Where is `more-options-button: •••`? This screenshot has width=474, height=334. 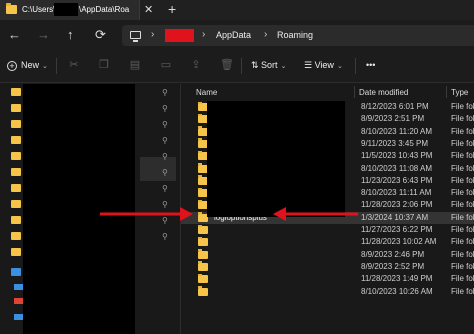 more-options-button: ••• is located at coordinates (370, 65).